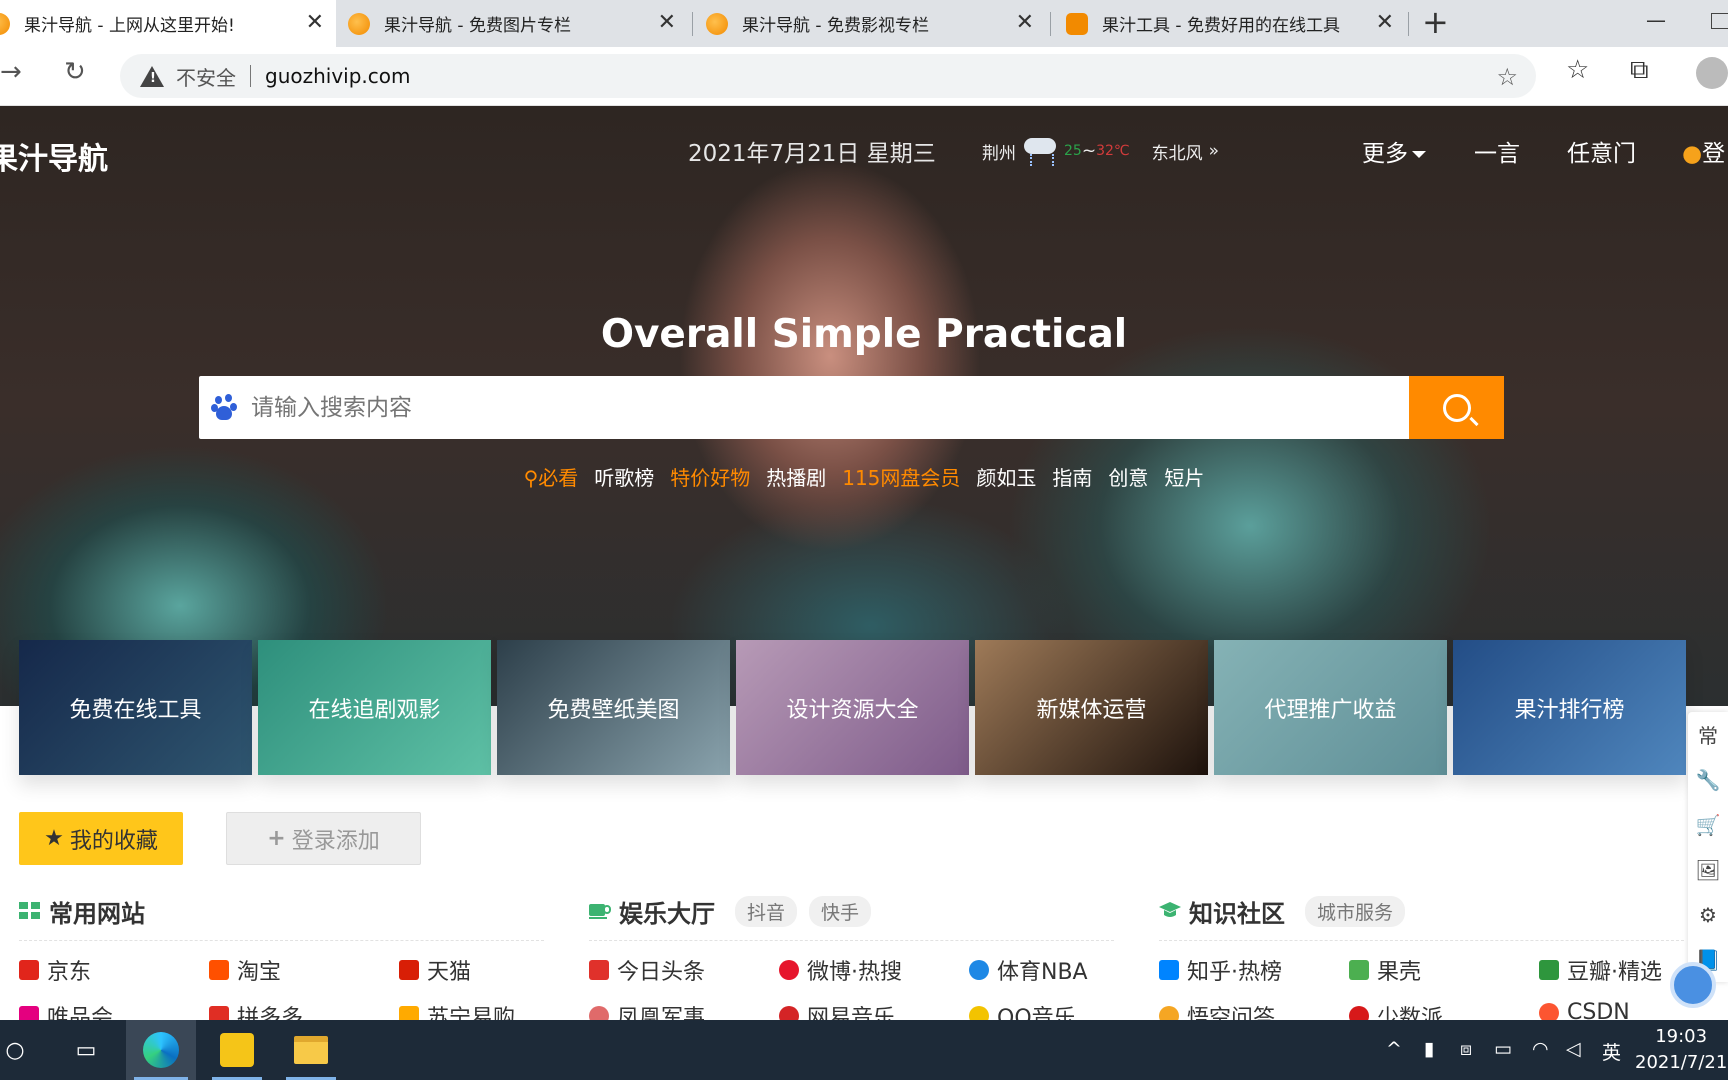 This screenshot has width=1728, height=1080. What do you see at coordinates (812, 154) in the screenshot?
I see `date-display: 2021年7月21日 星期三` at bounding box center [812, 154].